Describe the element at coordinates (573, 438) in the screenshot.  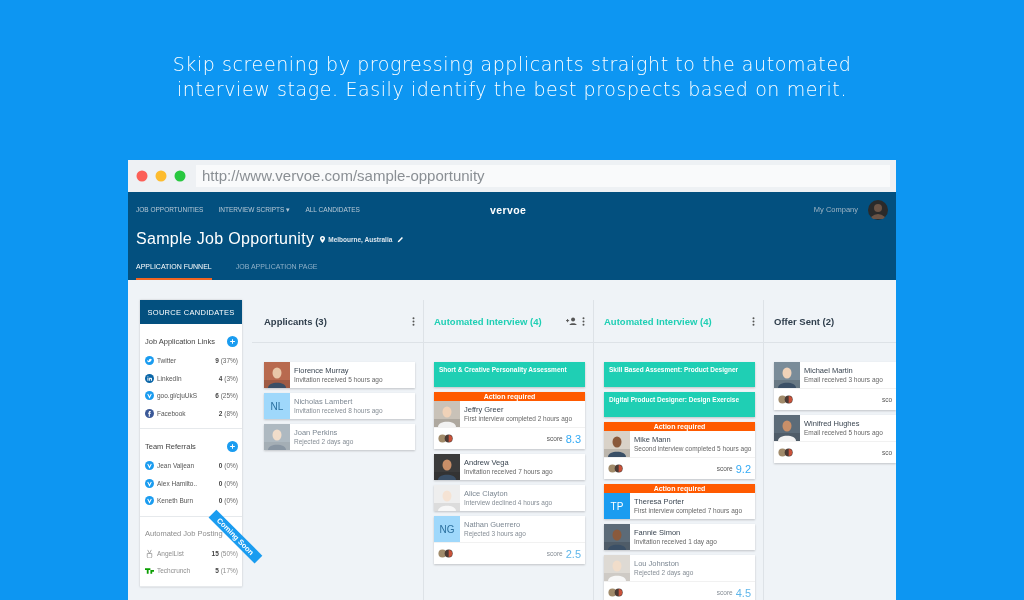
I see `score-value: 8.3` at that location.